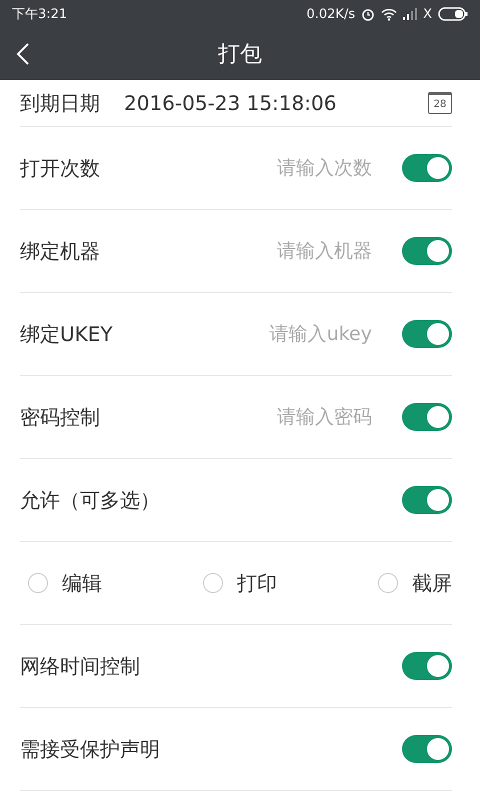  What do you see at coordinates (60, 103) in the screenshot?
I see `row-label: 到期日期` at bounding box center [60, 103].